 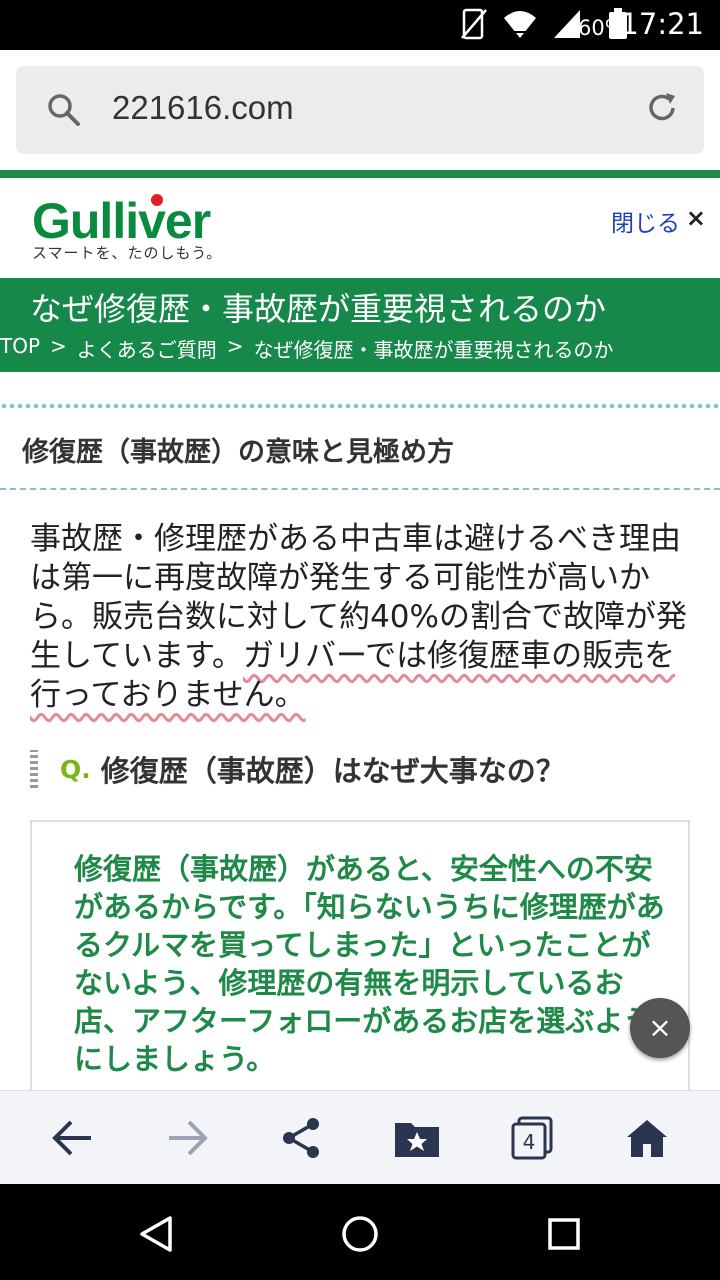 I want to click on tabs-button: 4, so click(x=531, y=1138).